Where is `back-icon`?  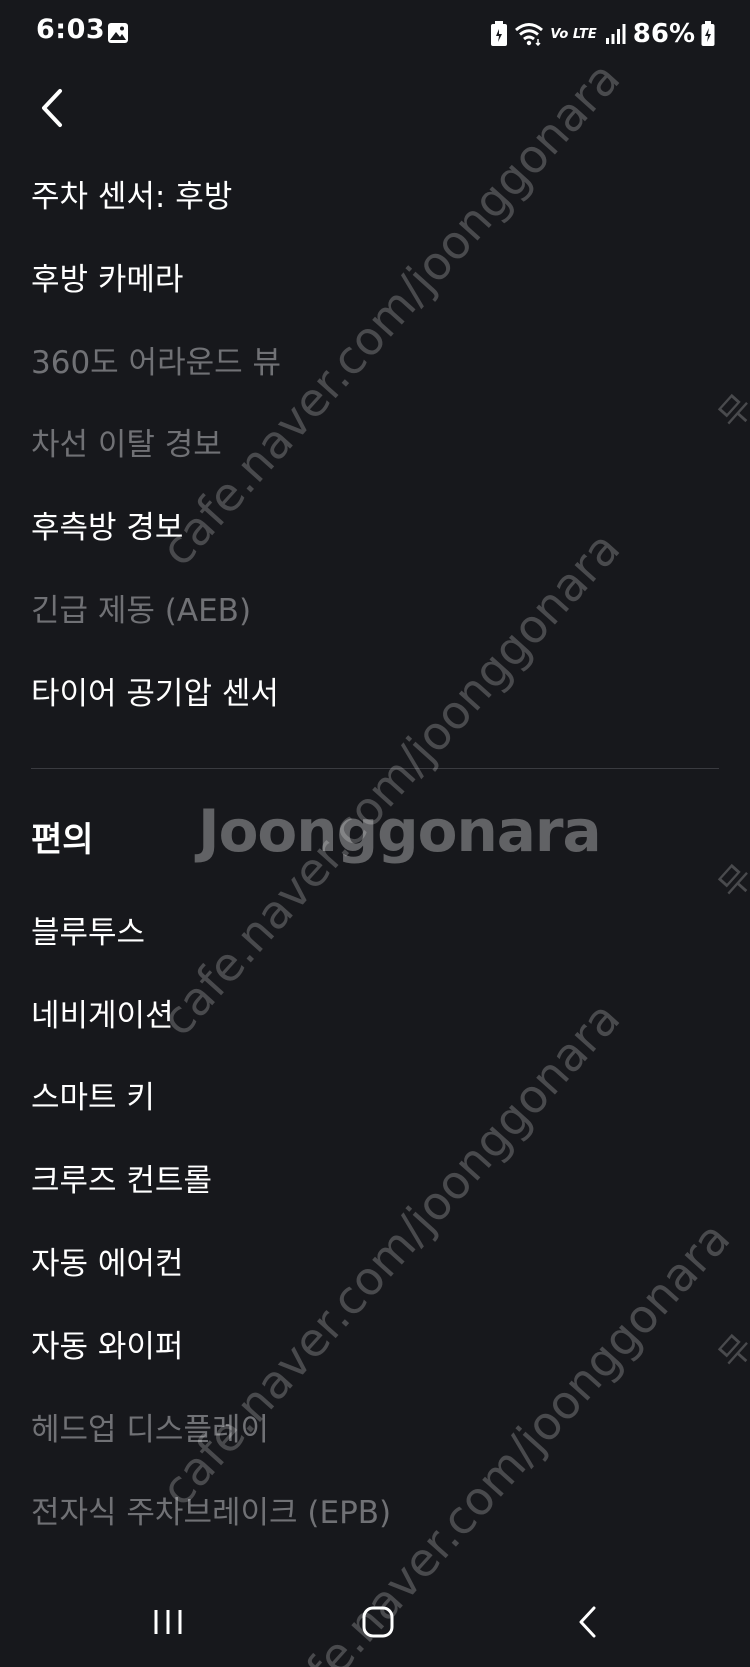
back-icon is located at coordinates (587, 1622).